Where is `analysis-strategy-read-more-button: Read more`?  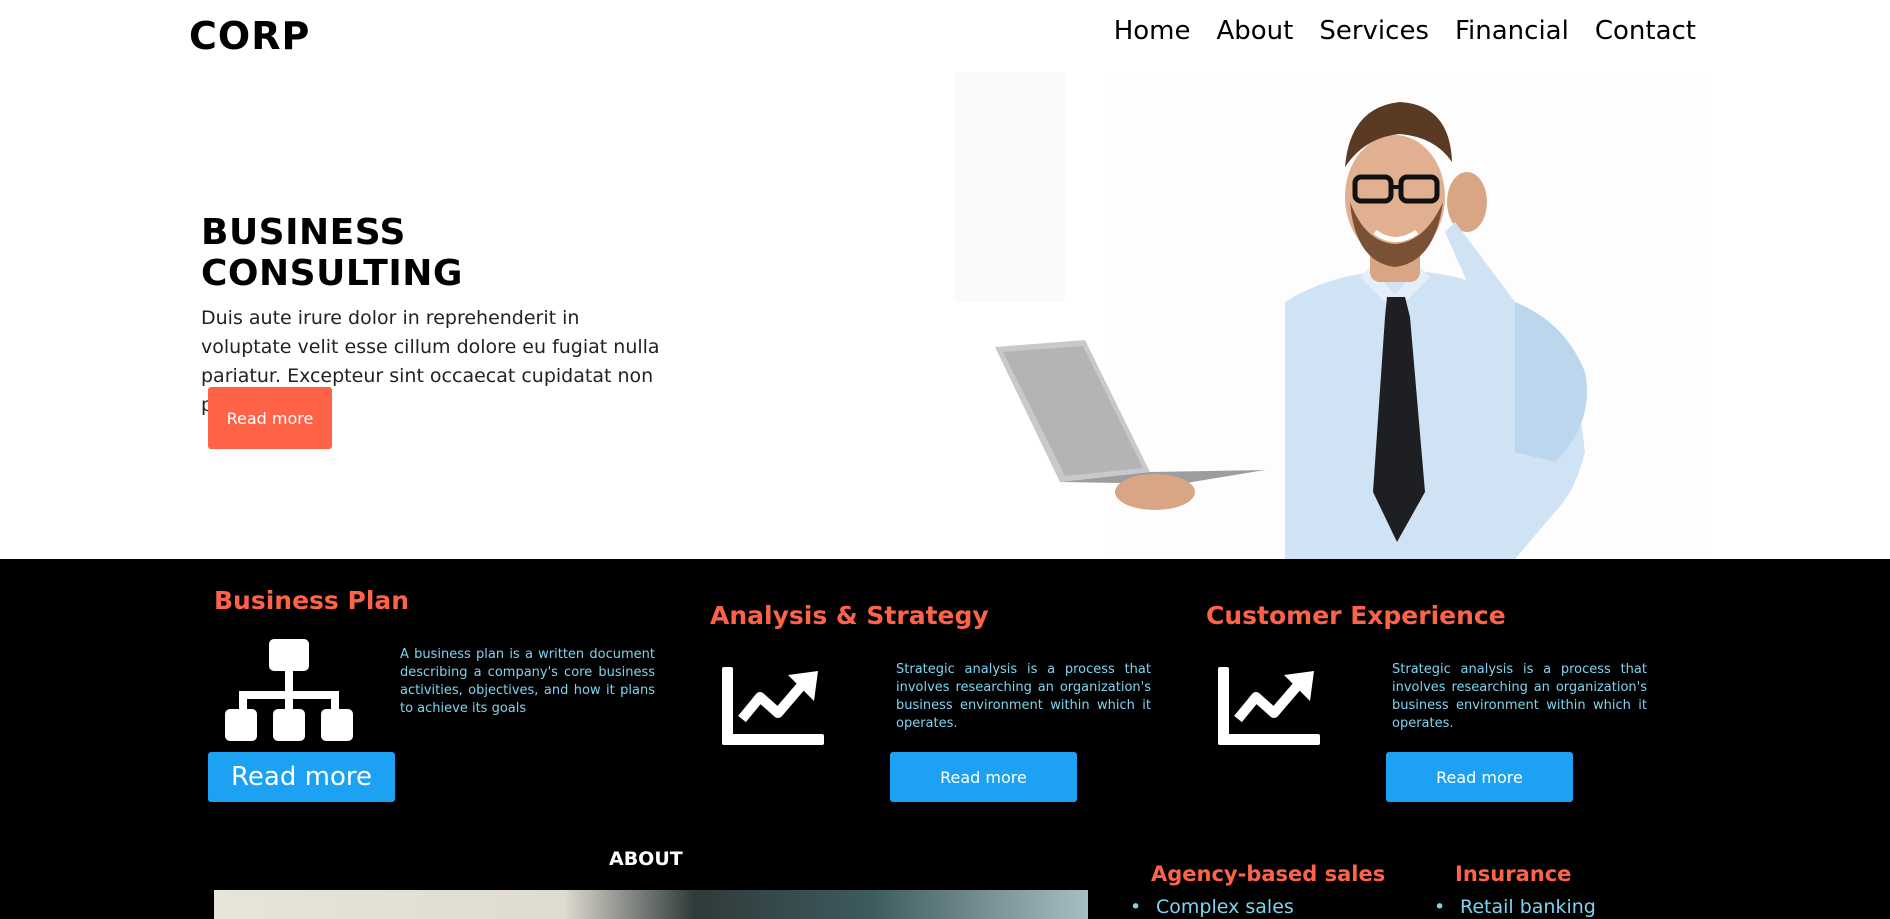
analysis-strategy-read-more-button: Read more is located at coordinates (983, 777).